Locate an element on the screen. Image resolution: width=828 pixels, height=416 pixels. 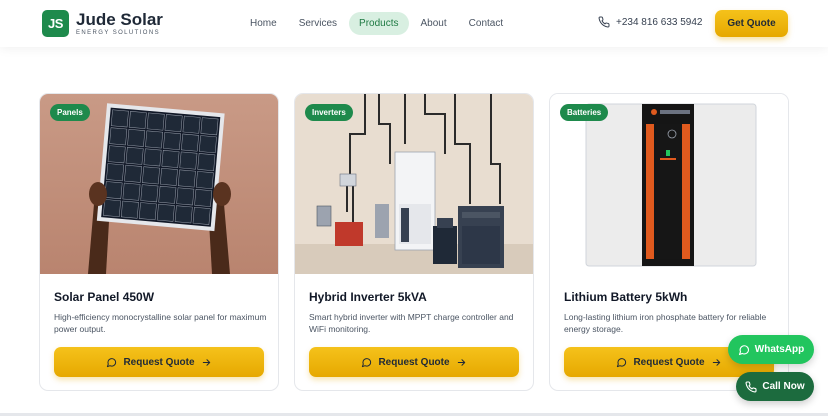
nav-products: Products is located at coordinates (379, 23).